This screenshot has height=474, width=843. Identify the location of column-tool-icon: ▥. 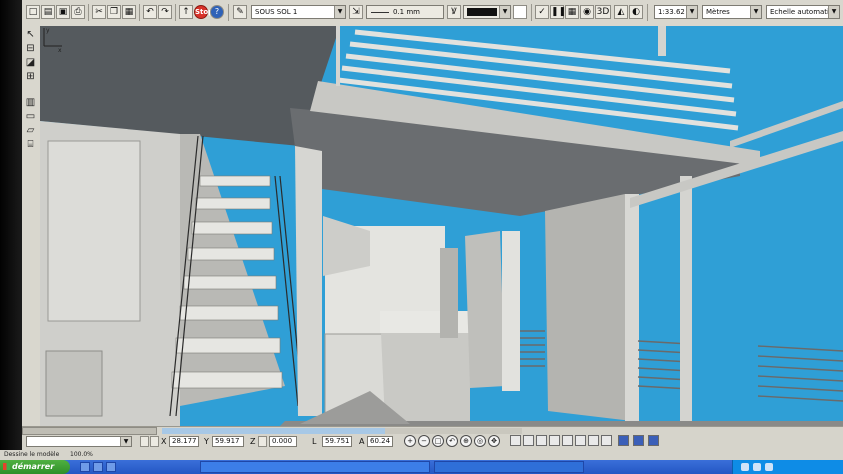
(30, 102).